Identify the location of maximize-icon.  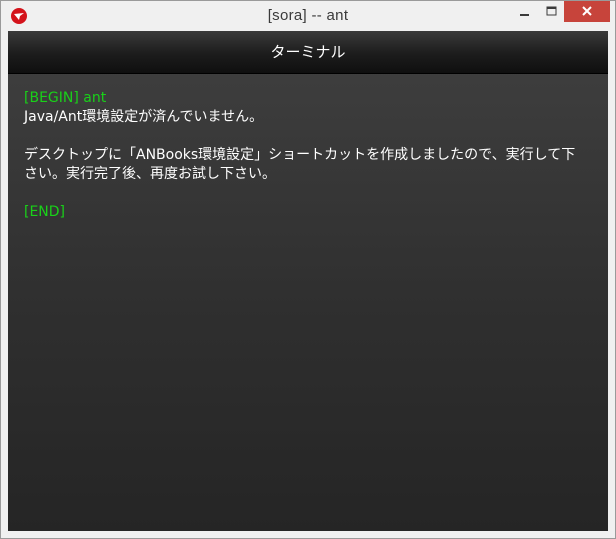
(551, 11).